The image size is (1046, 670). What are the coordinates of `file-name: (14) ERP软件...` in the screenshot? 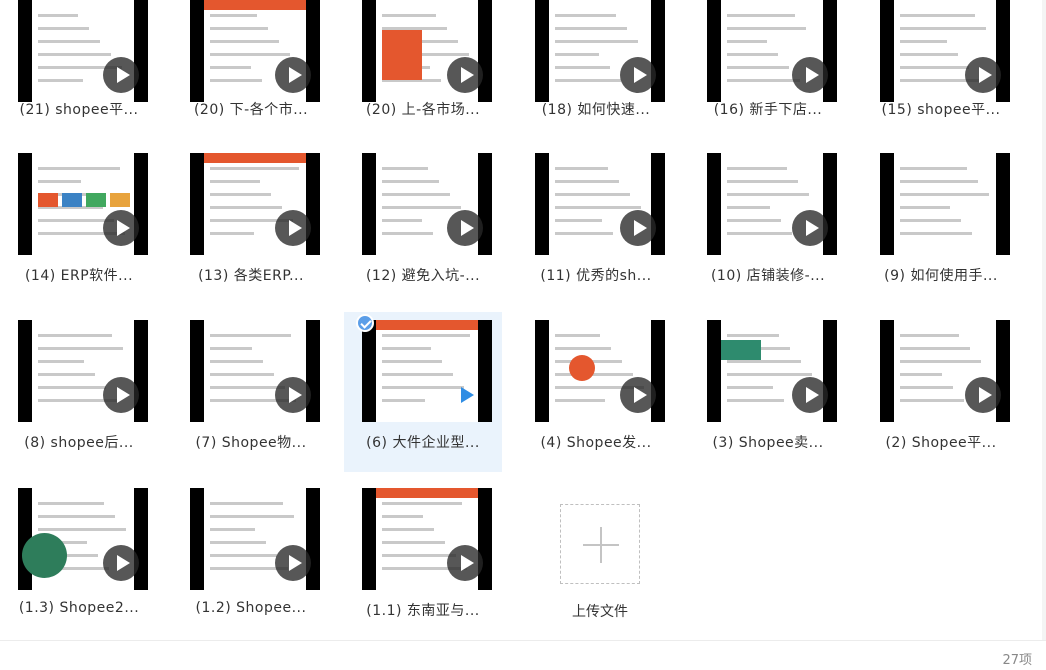 It's located at (79, 276).